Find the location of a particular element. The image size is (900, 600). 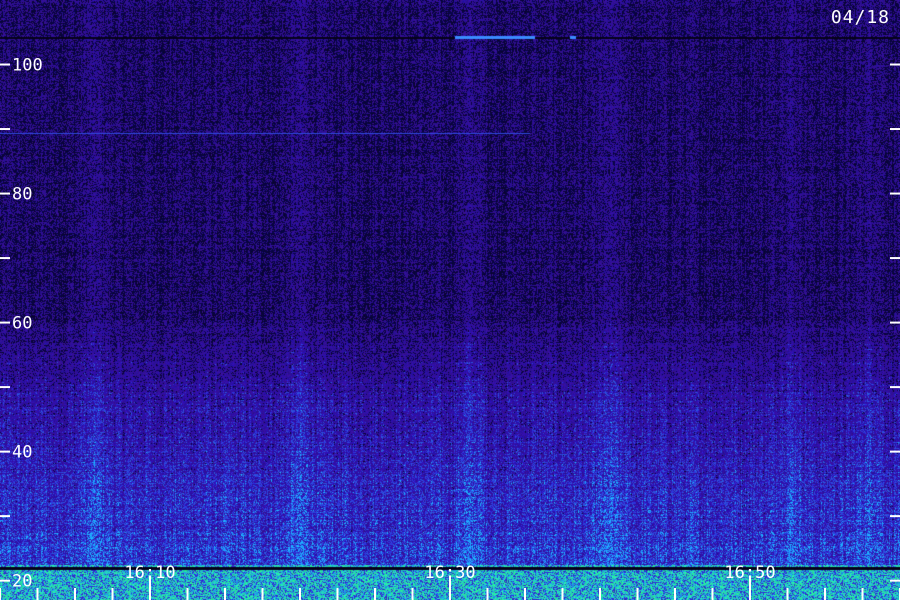

x-axis: 16:10 16:30 16:50 is located at coordinates (450, 581).